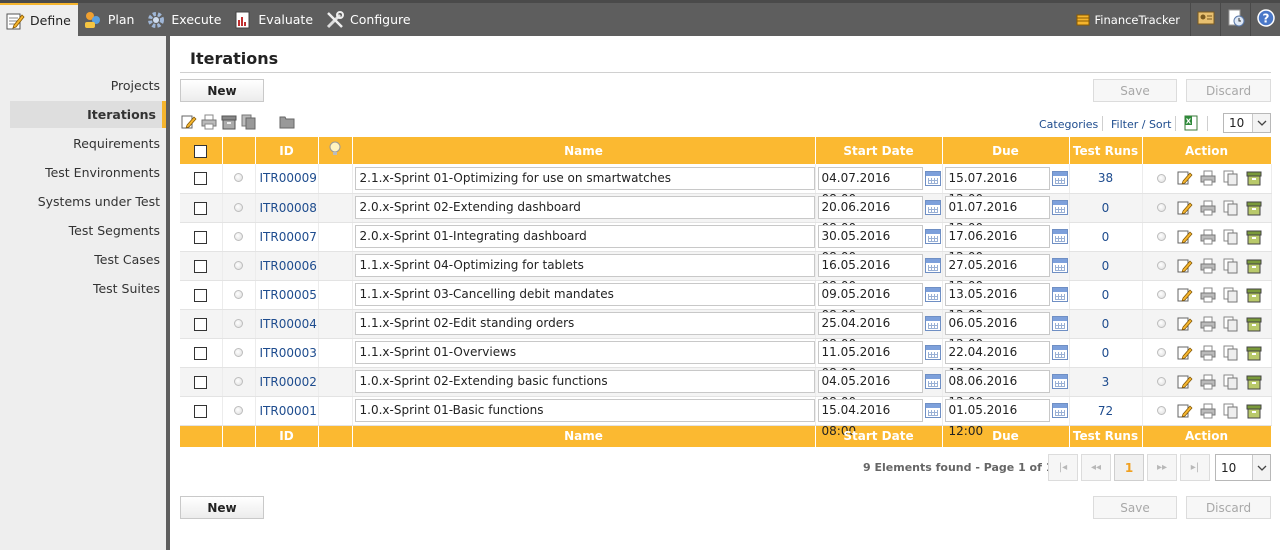 Image resolution: width=1280 pixels, height=550 pixels. Describe the element at coordinates (114, 230) in the screenshot. I see `sidebar-item-test-segments: Test Segments` at that location.